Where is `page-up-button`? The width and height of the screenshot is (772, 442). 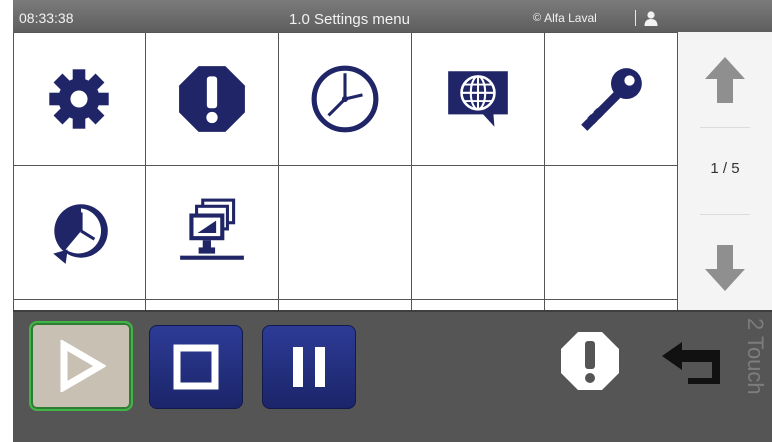
page-up-button is located at coordinates (725, 80).